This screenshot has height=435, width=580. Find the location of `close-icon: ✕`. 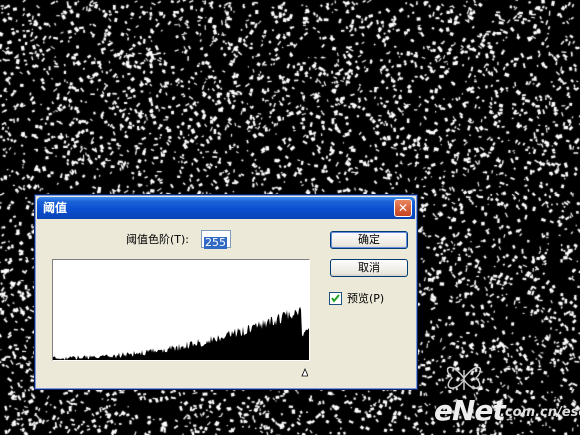

close-icon: ✕ is located at coordinates (403, 208).